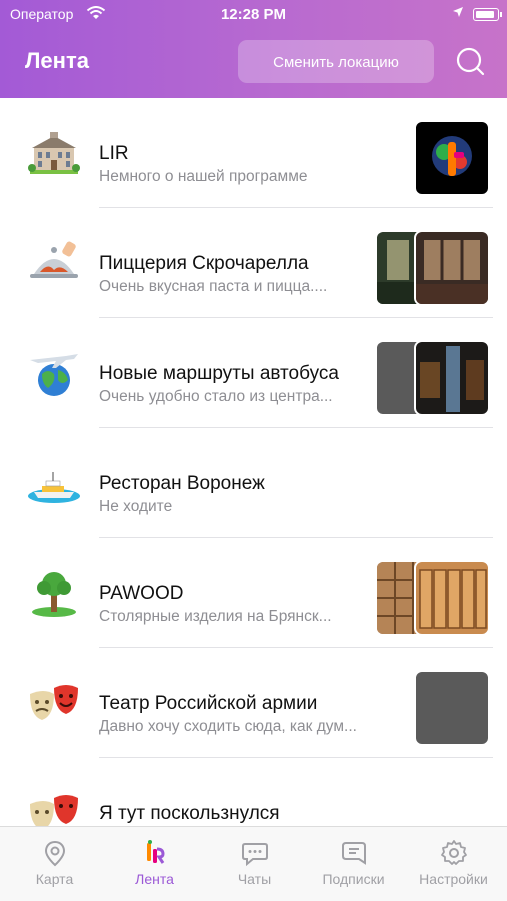 The height and width of the screenshot is (901, 507). I want to click on tab-label: Карта, so click(54, 879).